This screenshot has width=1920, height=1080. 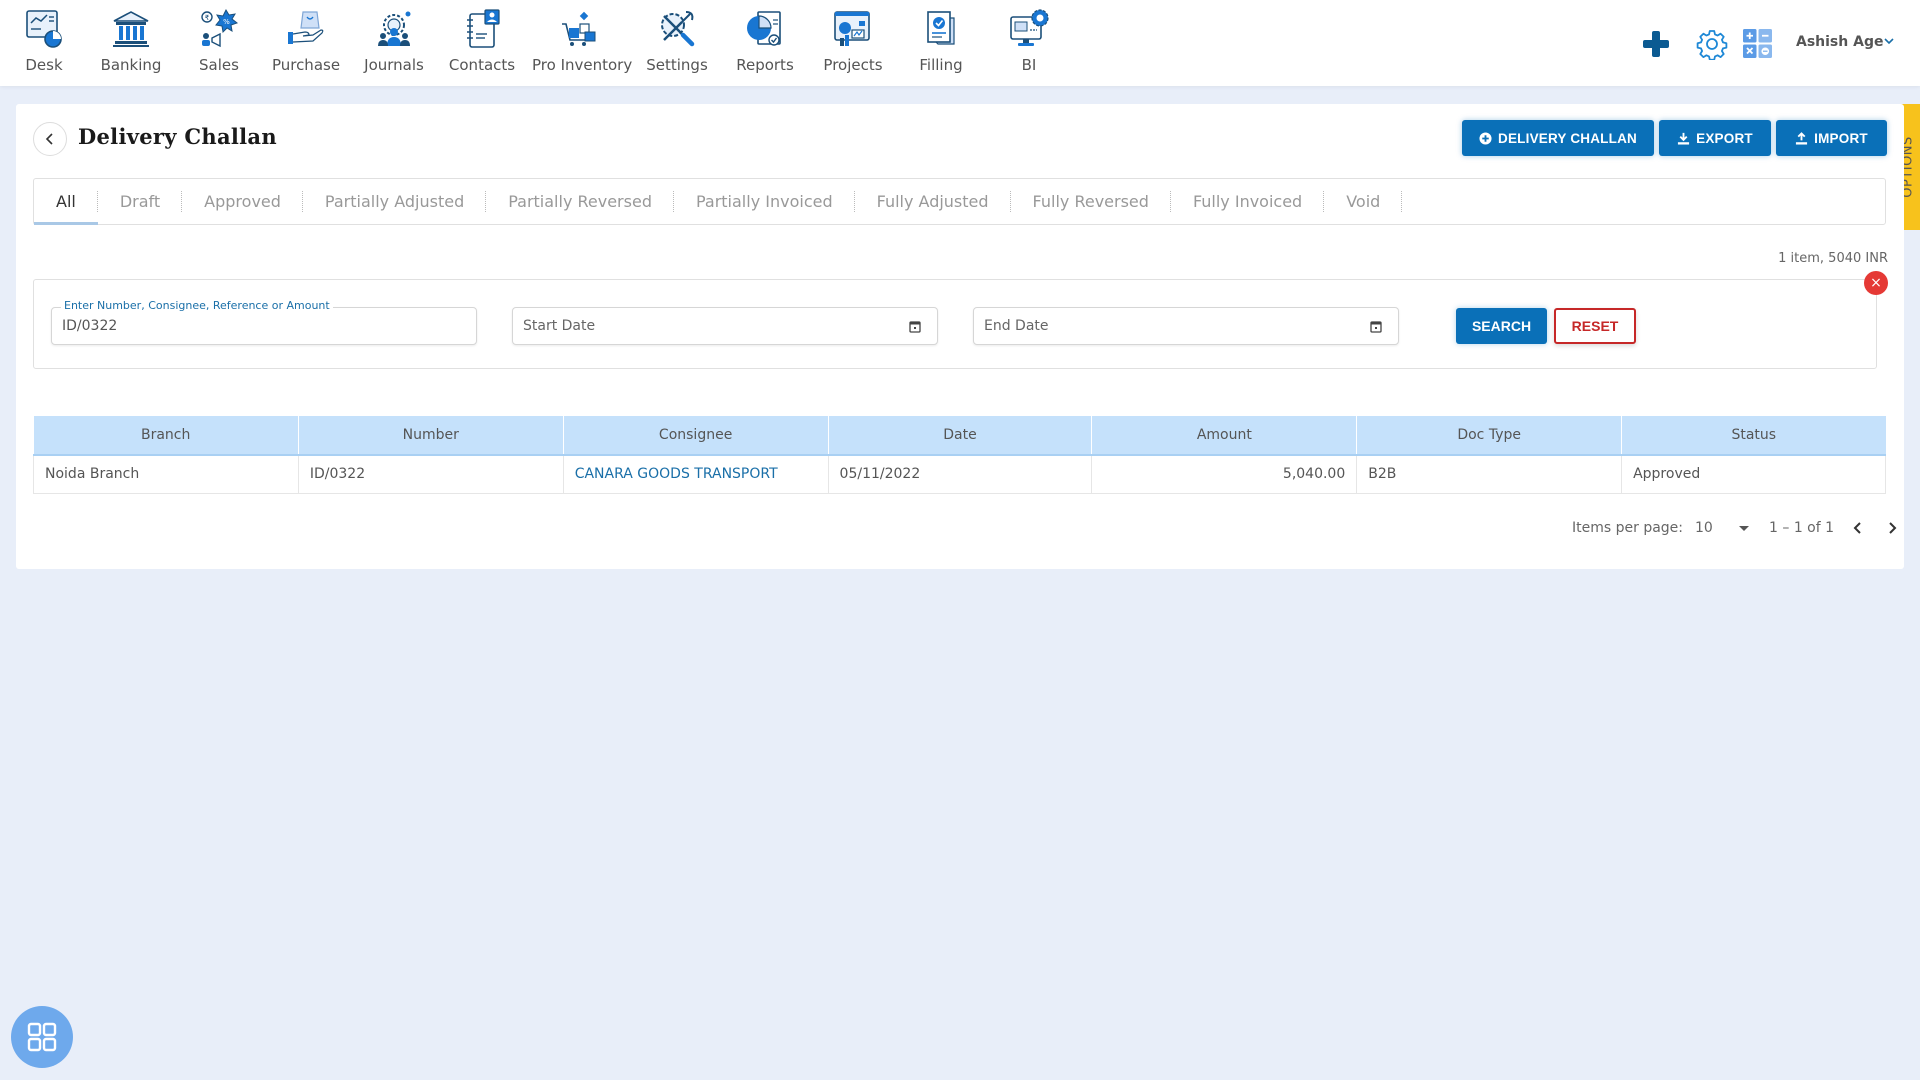 What do you see at coordinates (676, 474) in the screenshot?
I see `consignee-link: CANARA GOODS TRANSPORT` at bounding box center [676, 474].